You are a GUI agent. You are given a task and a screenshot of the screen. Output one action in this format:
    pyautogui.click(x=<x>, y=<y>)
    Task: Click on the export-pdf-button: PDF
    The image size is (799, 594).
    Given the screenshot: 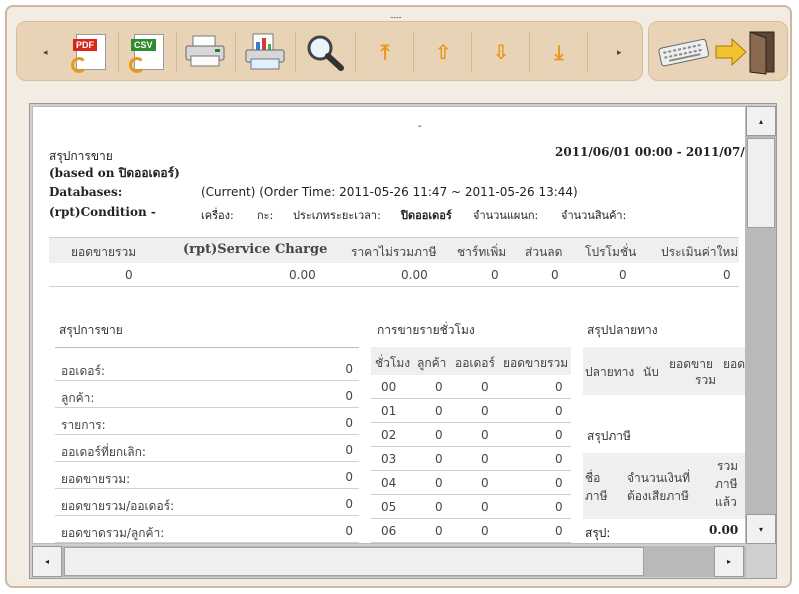 What is the action you would take?
    pyautogui.click(x=91, y=52)
    